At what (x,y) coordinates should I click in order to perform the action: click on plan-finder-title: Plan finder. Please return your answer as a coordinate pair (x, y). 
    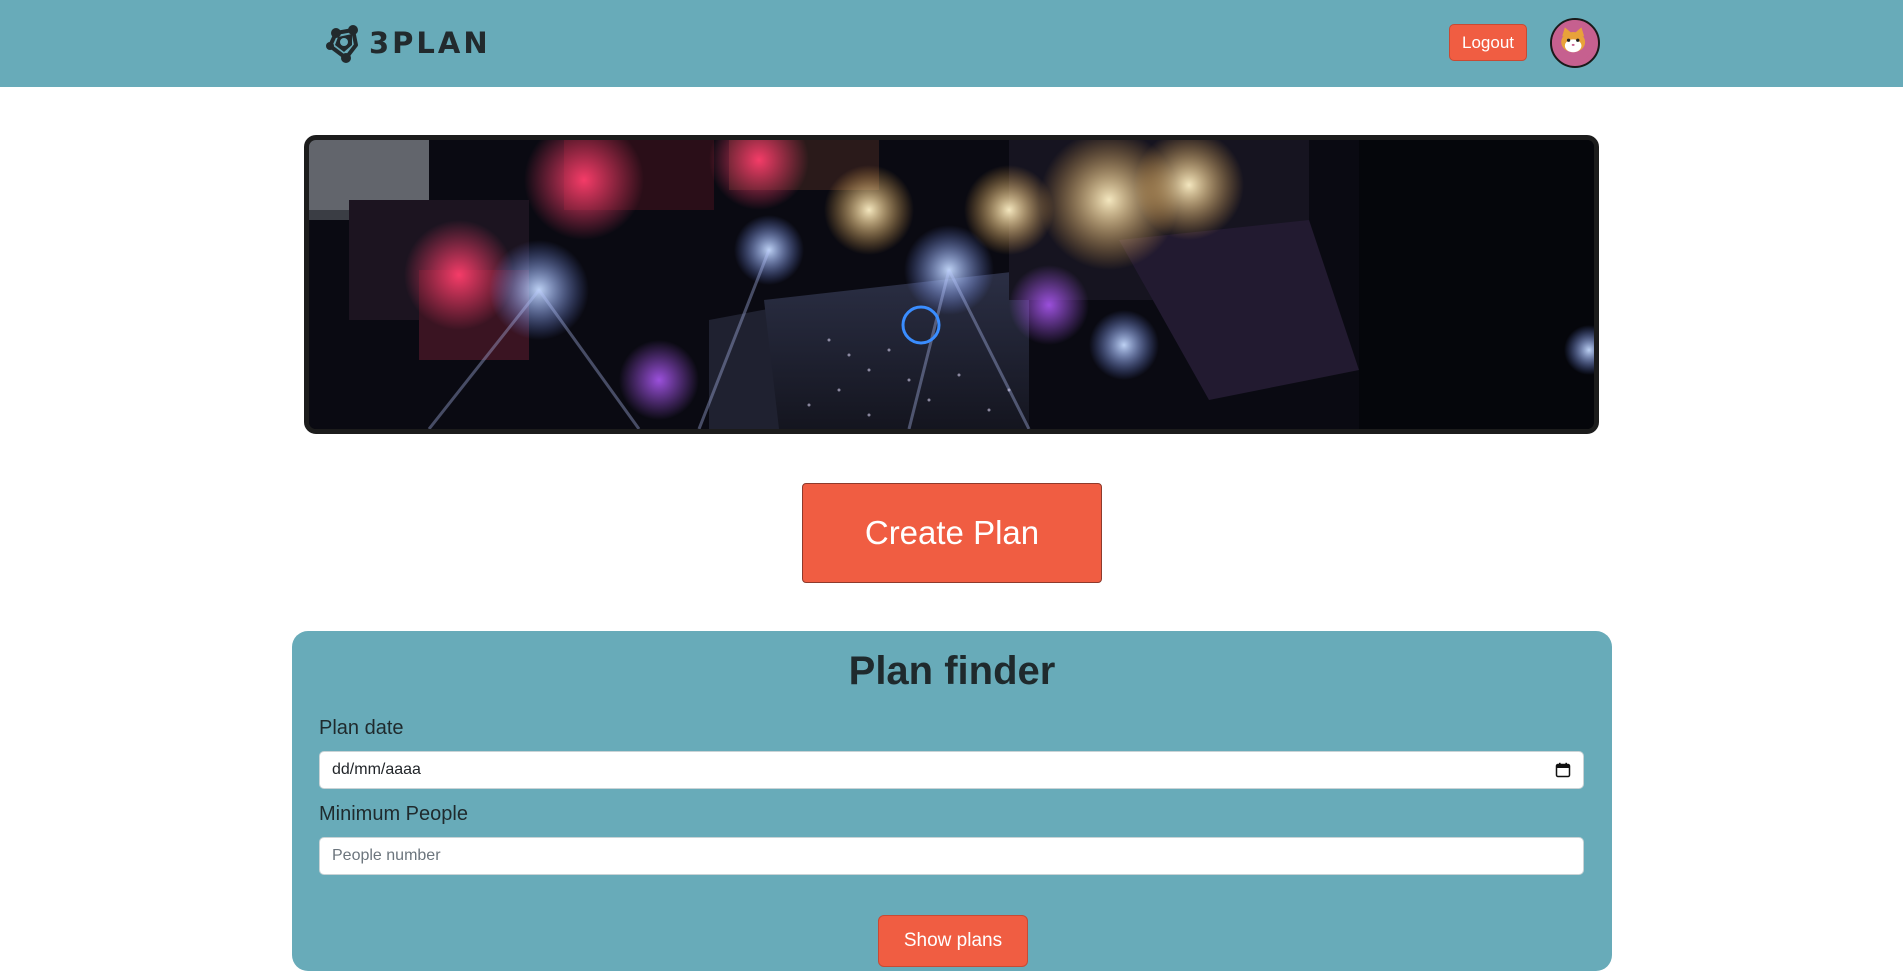
    Looking at the image, I should click on (952, 671).